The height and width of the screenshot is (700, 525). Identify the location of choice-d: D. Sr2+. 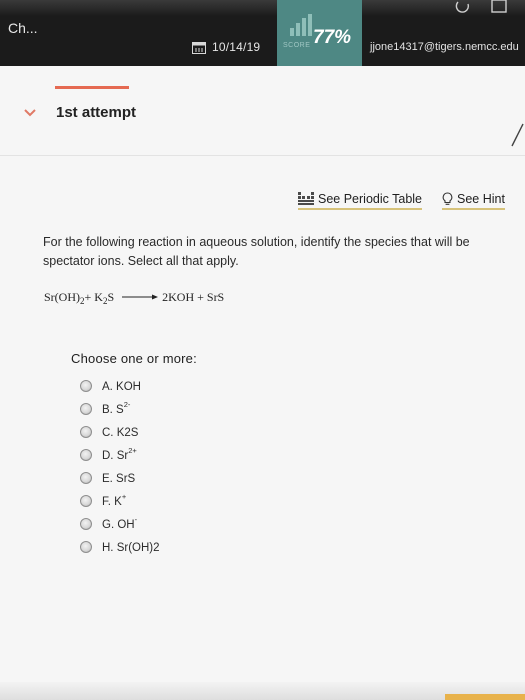
(180, 454).